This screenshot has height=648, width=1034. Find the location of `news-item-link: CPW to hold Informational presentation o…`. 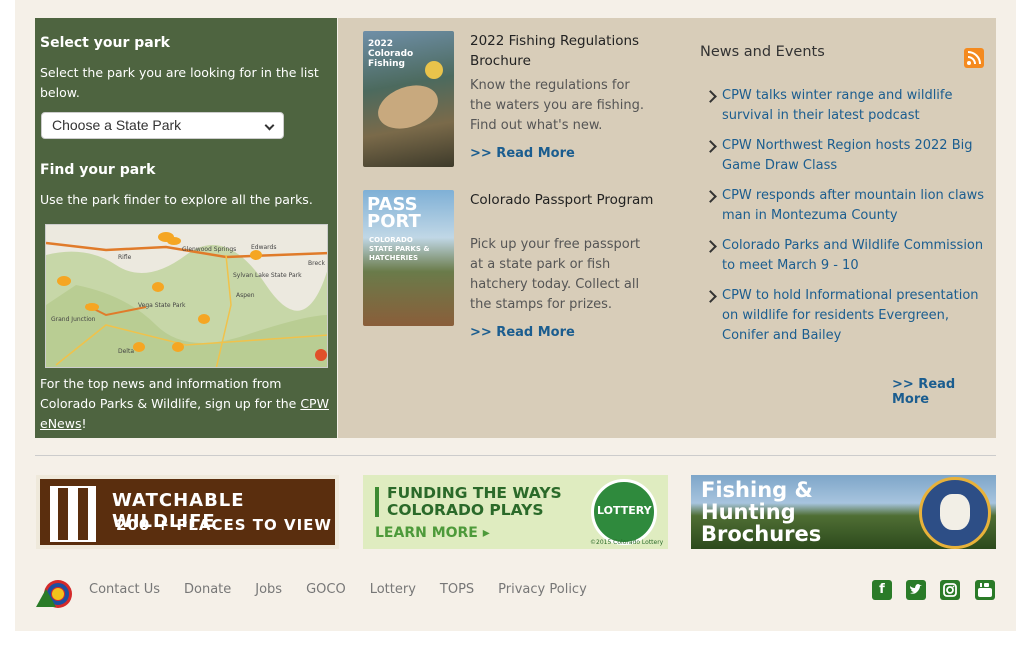

news-item-link: CPW to hold Informational presentation o… is located at coordinates (848, 316).